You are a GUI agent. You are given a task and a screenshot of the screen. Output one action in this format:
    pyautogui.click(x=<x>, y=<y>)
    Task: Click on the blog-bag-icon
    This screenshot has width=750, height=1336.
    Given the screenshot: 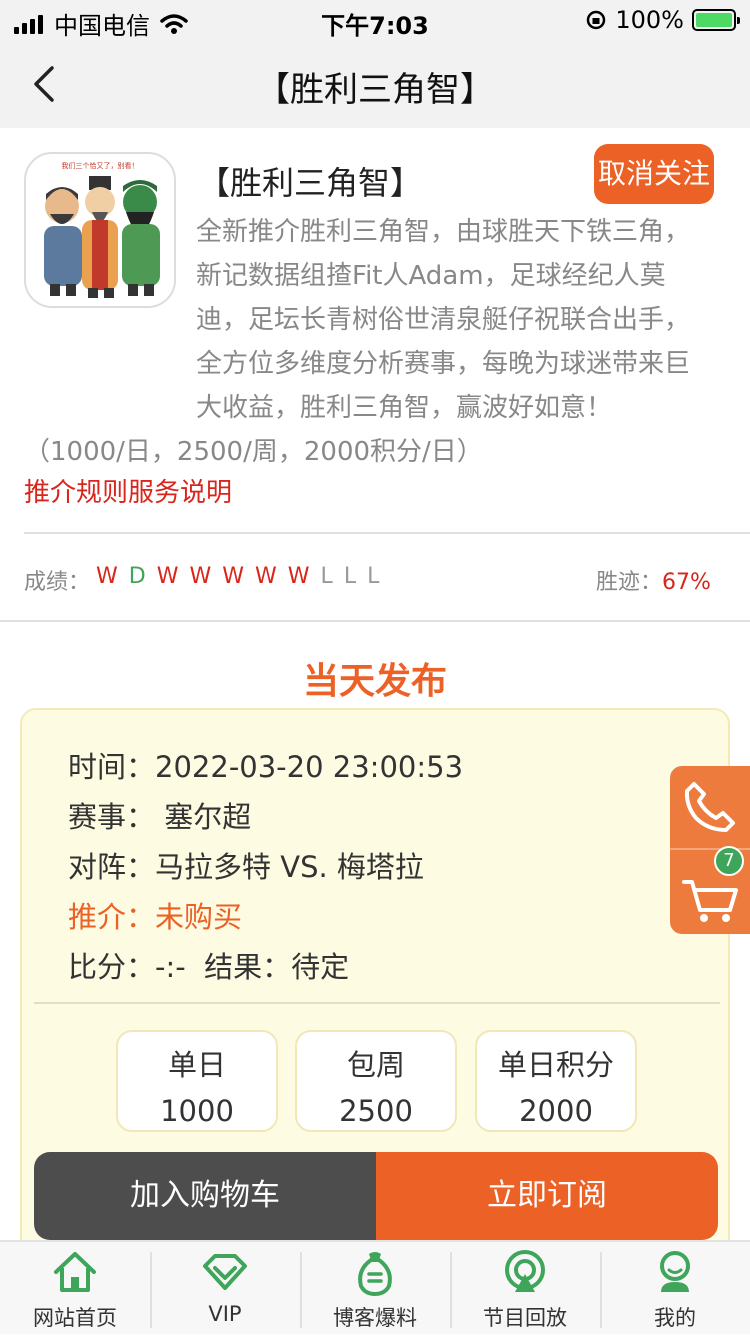 What is the action you would take?
    pyautogui.click(x=375, y=1274)
    